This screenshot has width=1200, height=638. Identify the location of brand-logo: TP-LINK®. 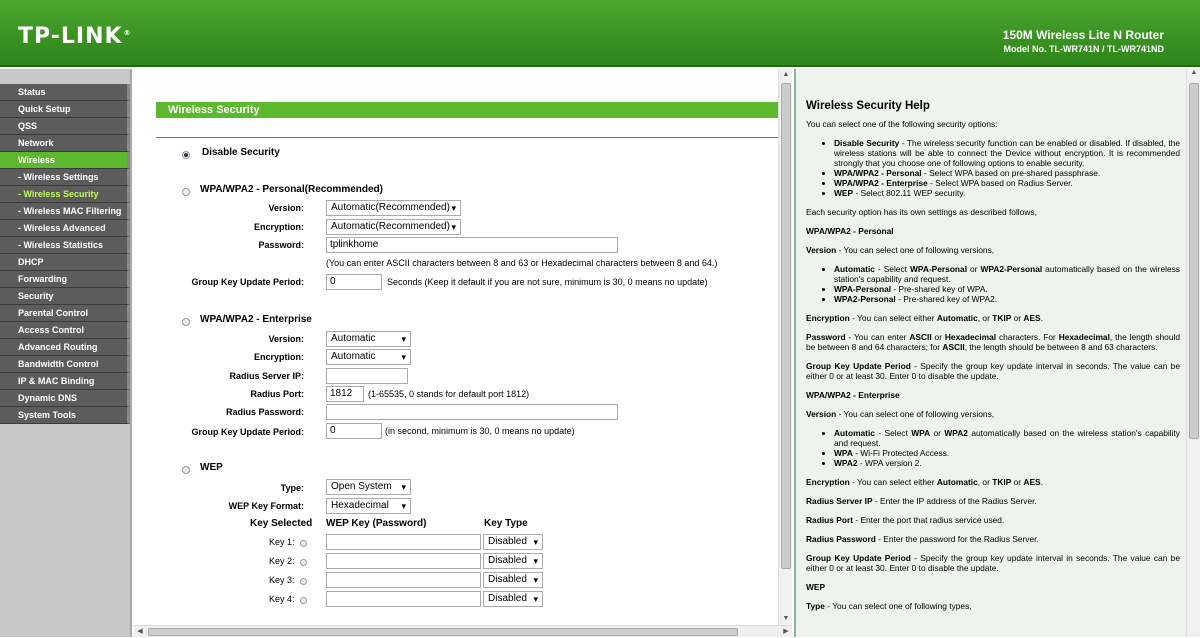
(75, 36).